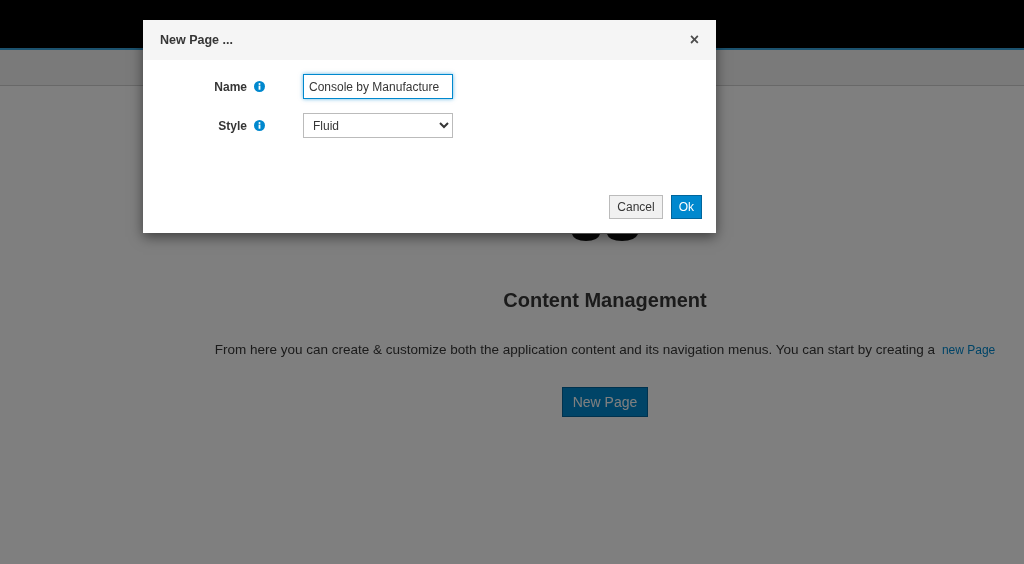  Describe the element at coordinates (605, 349) in the screenshot. I see `intro-text: From here you can create & customize both the application content and its navigation menus. You can start by creating a new Page` at that location.